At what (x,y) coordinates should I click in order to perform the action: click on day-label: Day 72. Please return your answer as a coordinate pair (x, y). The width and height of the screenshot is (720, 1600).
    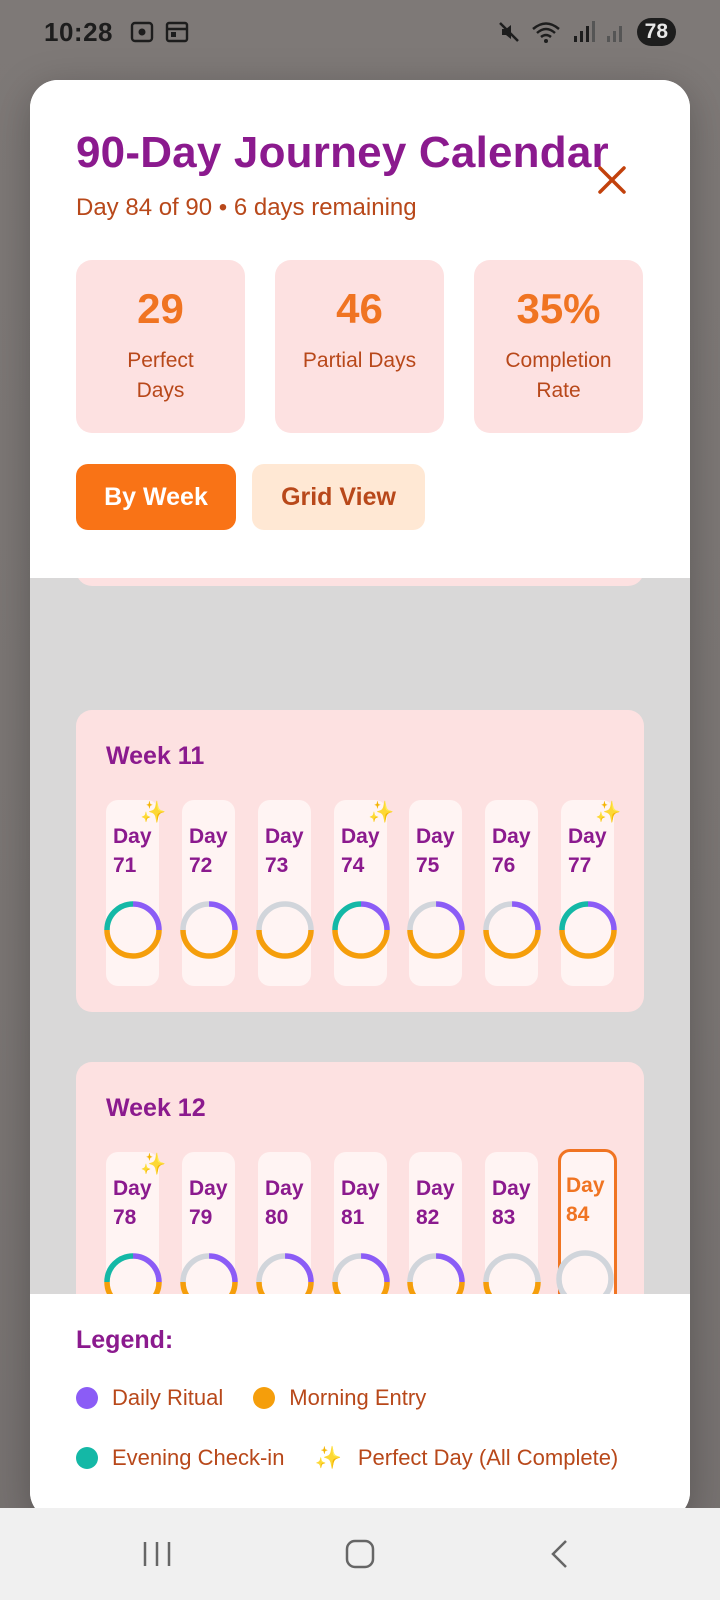
    Looking at the image, I should click on (208, 851).